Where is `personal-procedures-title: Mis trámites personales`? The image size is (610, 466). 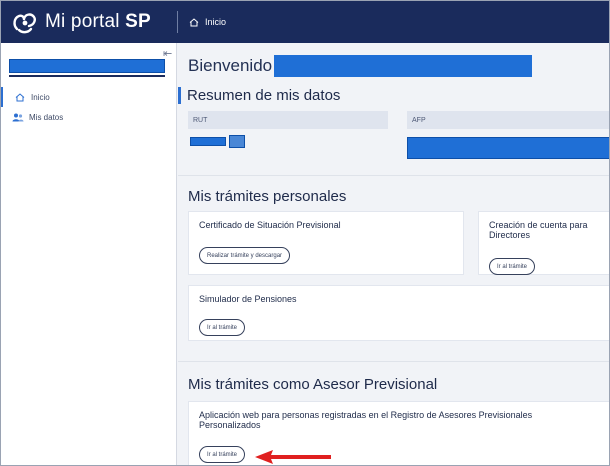 personal-procedures-title: Mis trámites personales is located at coordinates (267, 196).